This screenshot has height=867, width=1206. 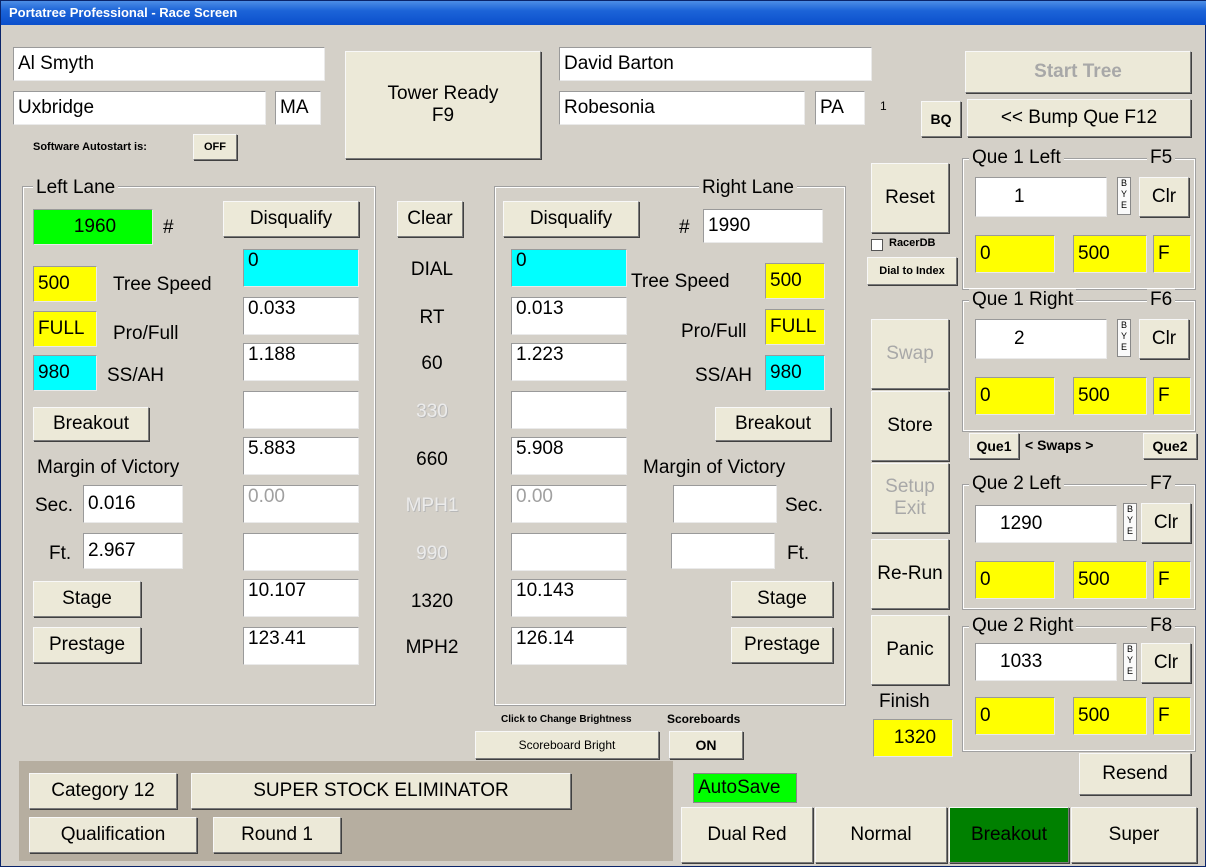 What do you see at coordinates (795, 327) in the screenshot?
I see `right-pro-full-value: FULL` at bounding box center [795, 327].